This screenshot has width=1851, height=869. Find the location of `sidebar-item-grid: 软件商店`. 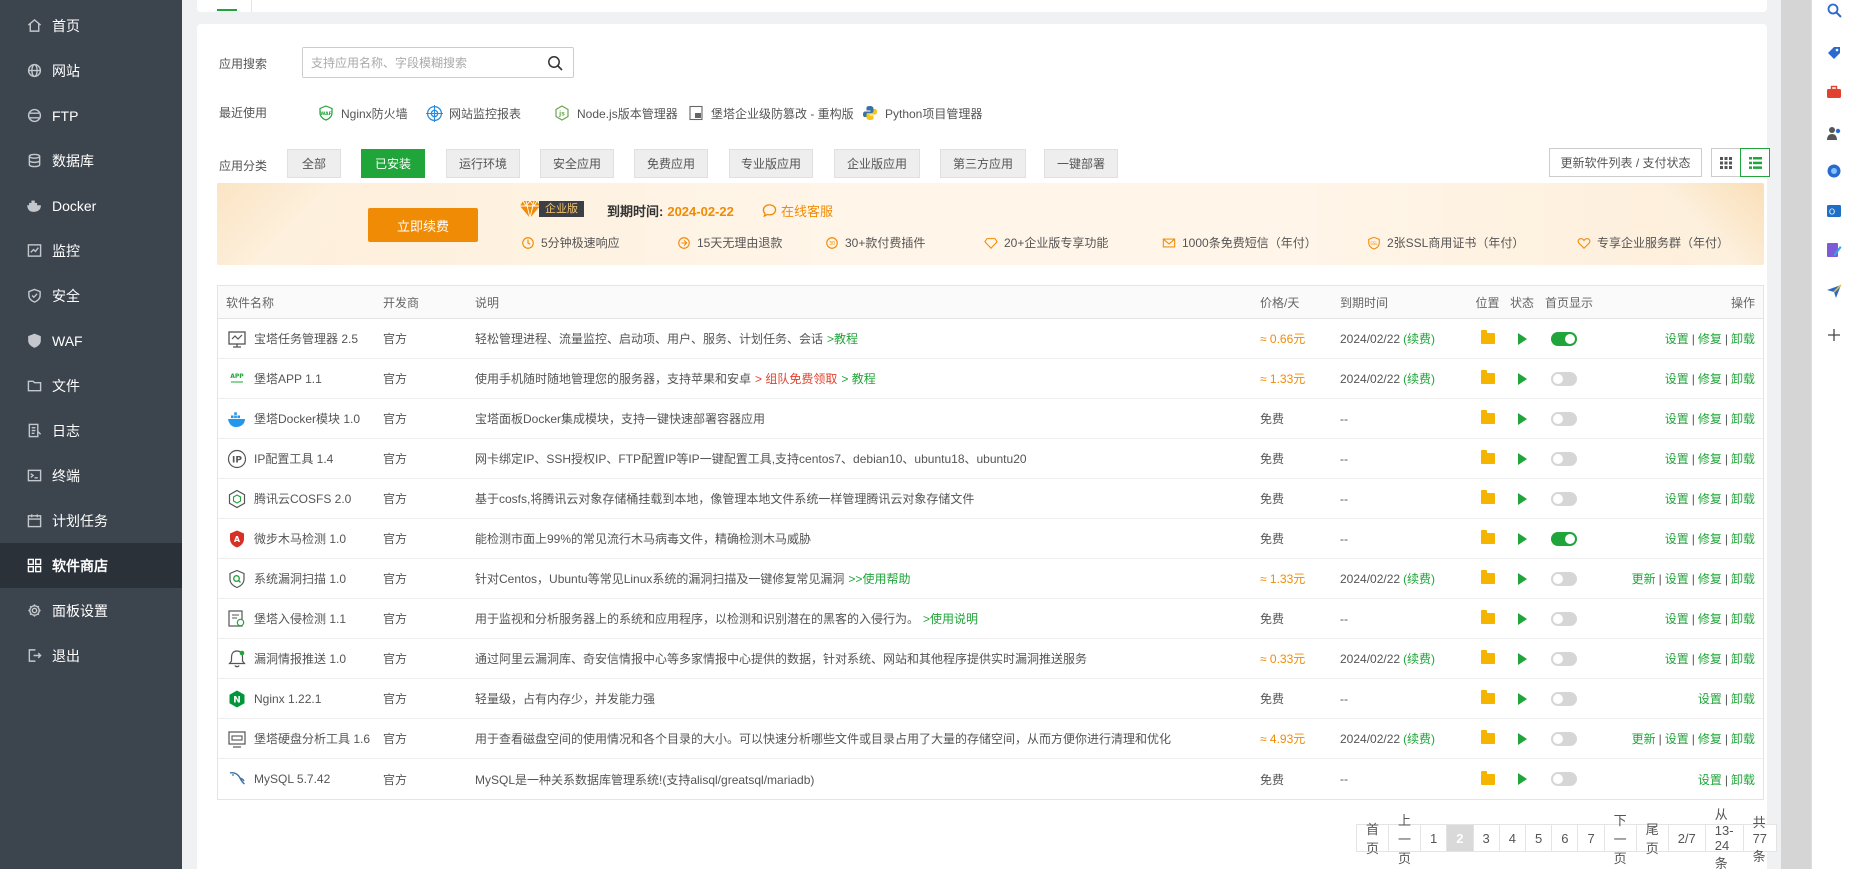

sidebar-item-grid: 软件商店 is located at coordinates (91, 565).